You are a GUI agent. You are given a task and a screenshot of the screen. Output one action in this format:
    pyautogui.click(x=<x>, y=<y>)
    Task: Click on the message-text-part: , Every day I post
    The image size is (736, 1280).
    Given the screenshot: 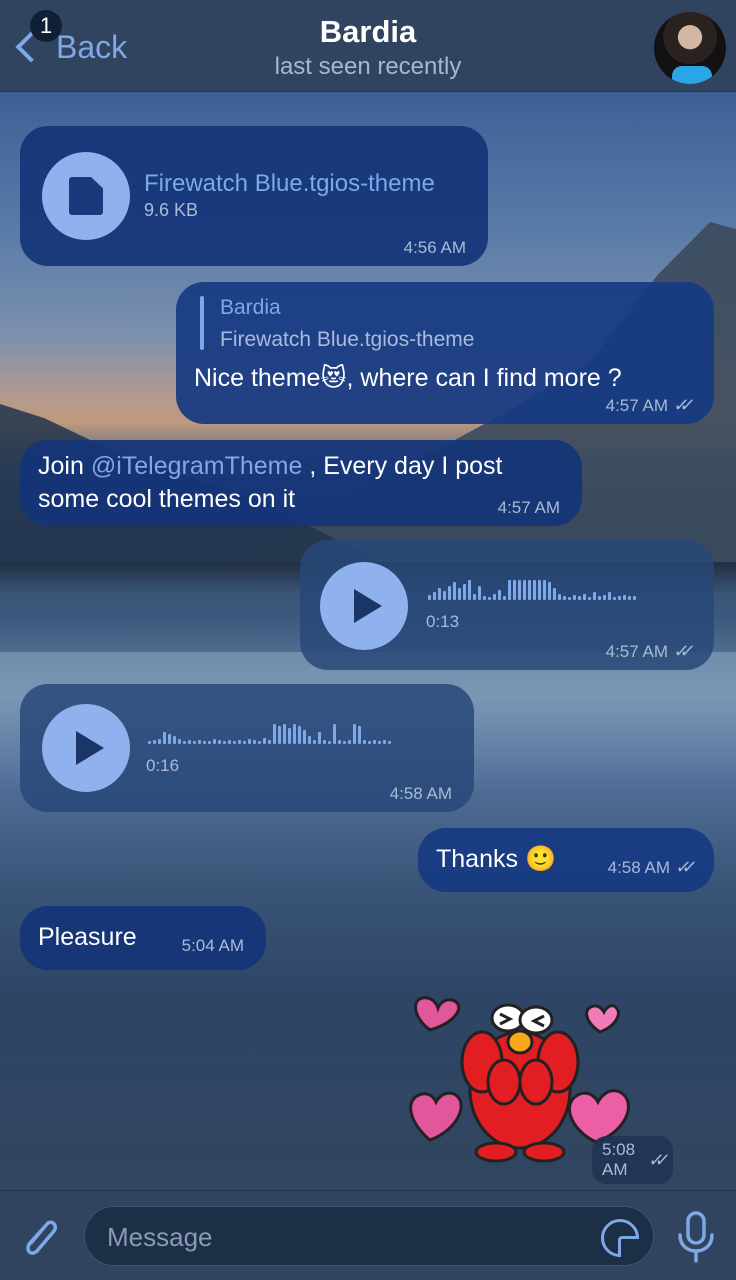 What is the action you would take?
    pyautogui.click(x=402, y=466)
    